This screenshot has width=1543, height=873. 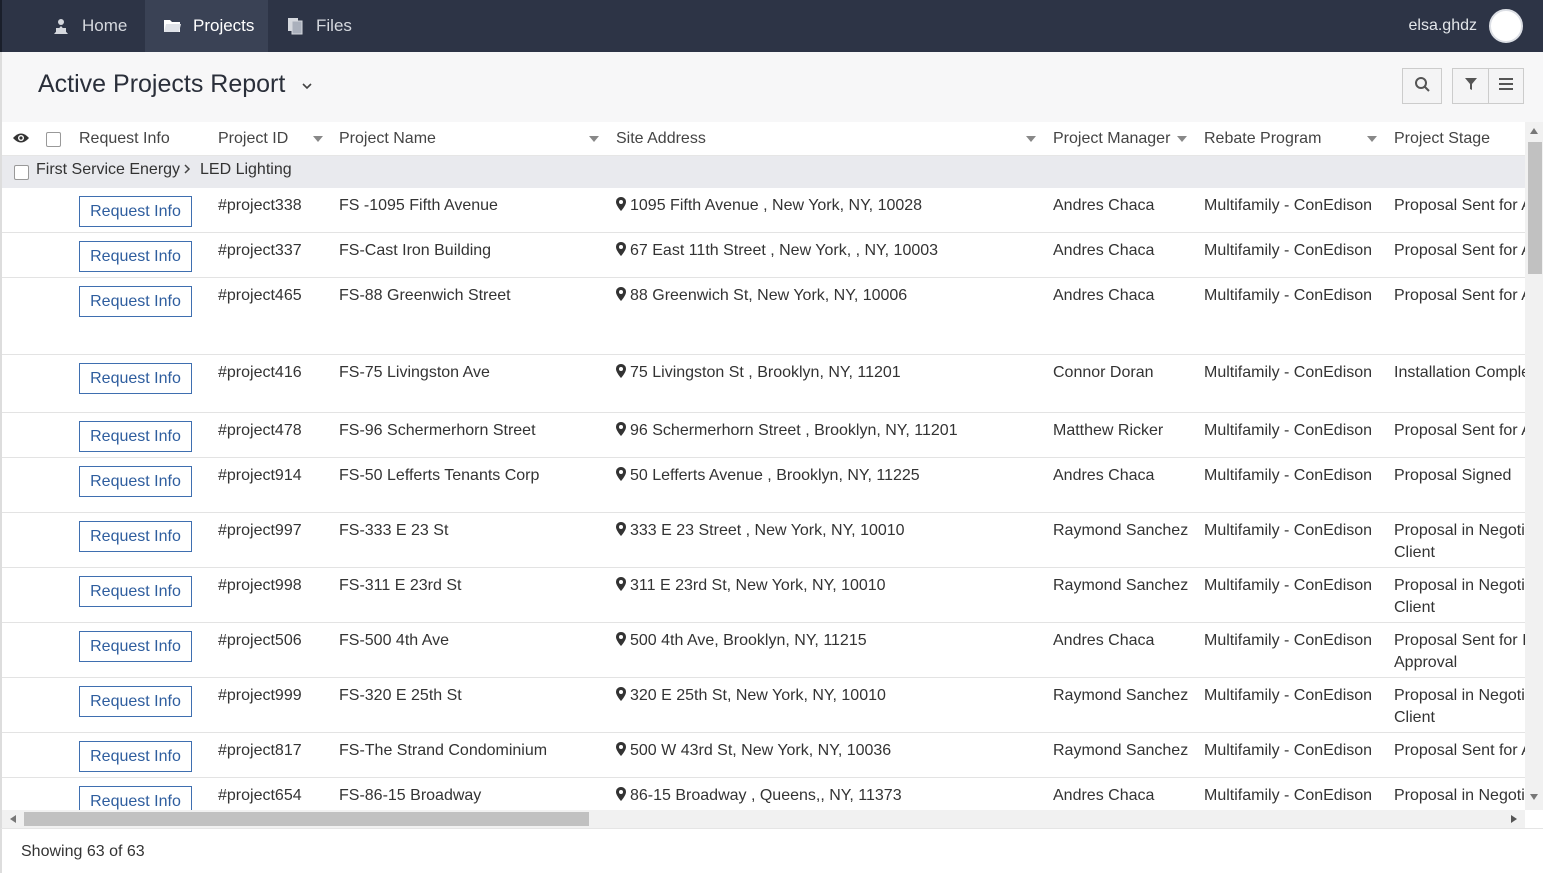 What do you see at coordinates (1459, 652) in the screenshot?
I see `project-stage: Proposal Sent for In Approval` at bounding box center [1459, 652].